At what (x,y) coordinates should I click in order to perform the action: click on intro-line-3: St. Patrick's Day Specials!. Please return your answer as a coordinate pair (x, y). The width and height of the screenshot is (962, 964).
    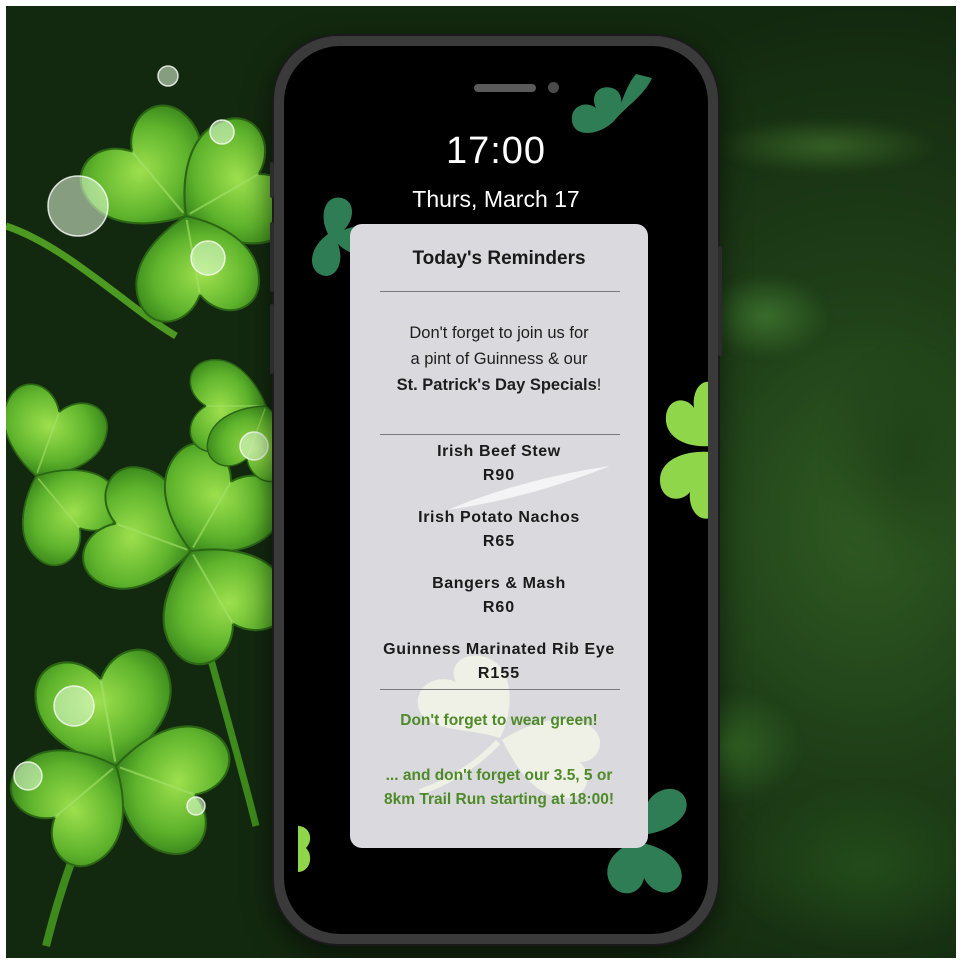
    Looking at the image, I should click on (499, 385).